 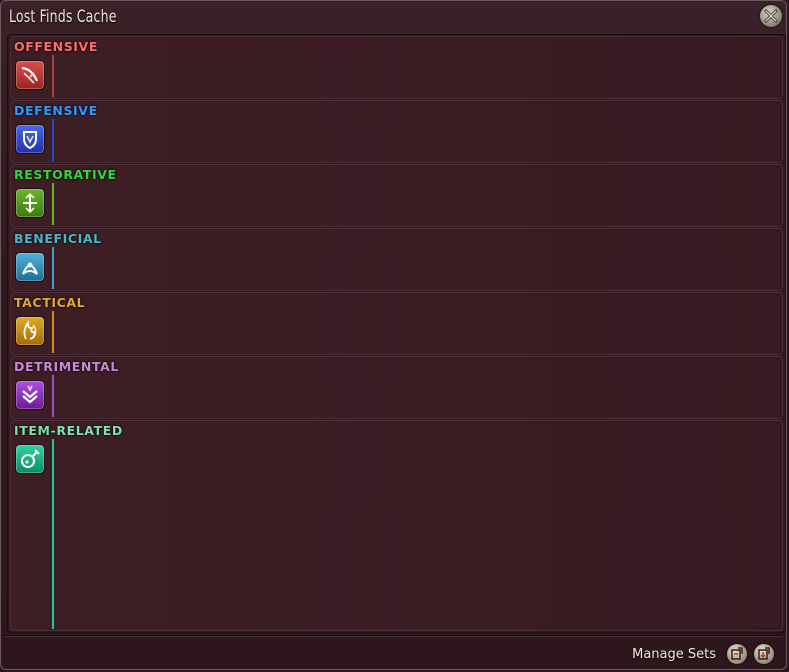 I want to click on category-label: RESTORATIVE, so click(x=65, y=174).